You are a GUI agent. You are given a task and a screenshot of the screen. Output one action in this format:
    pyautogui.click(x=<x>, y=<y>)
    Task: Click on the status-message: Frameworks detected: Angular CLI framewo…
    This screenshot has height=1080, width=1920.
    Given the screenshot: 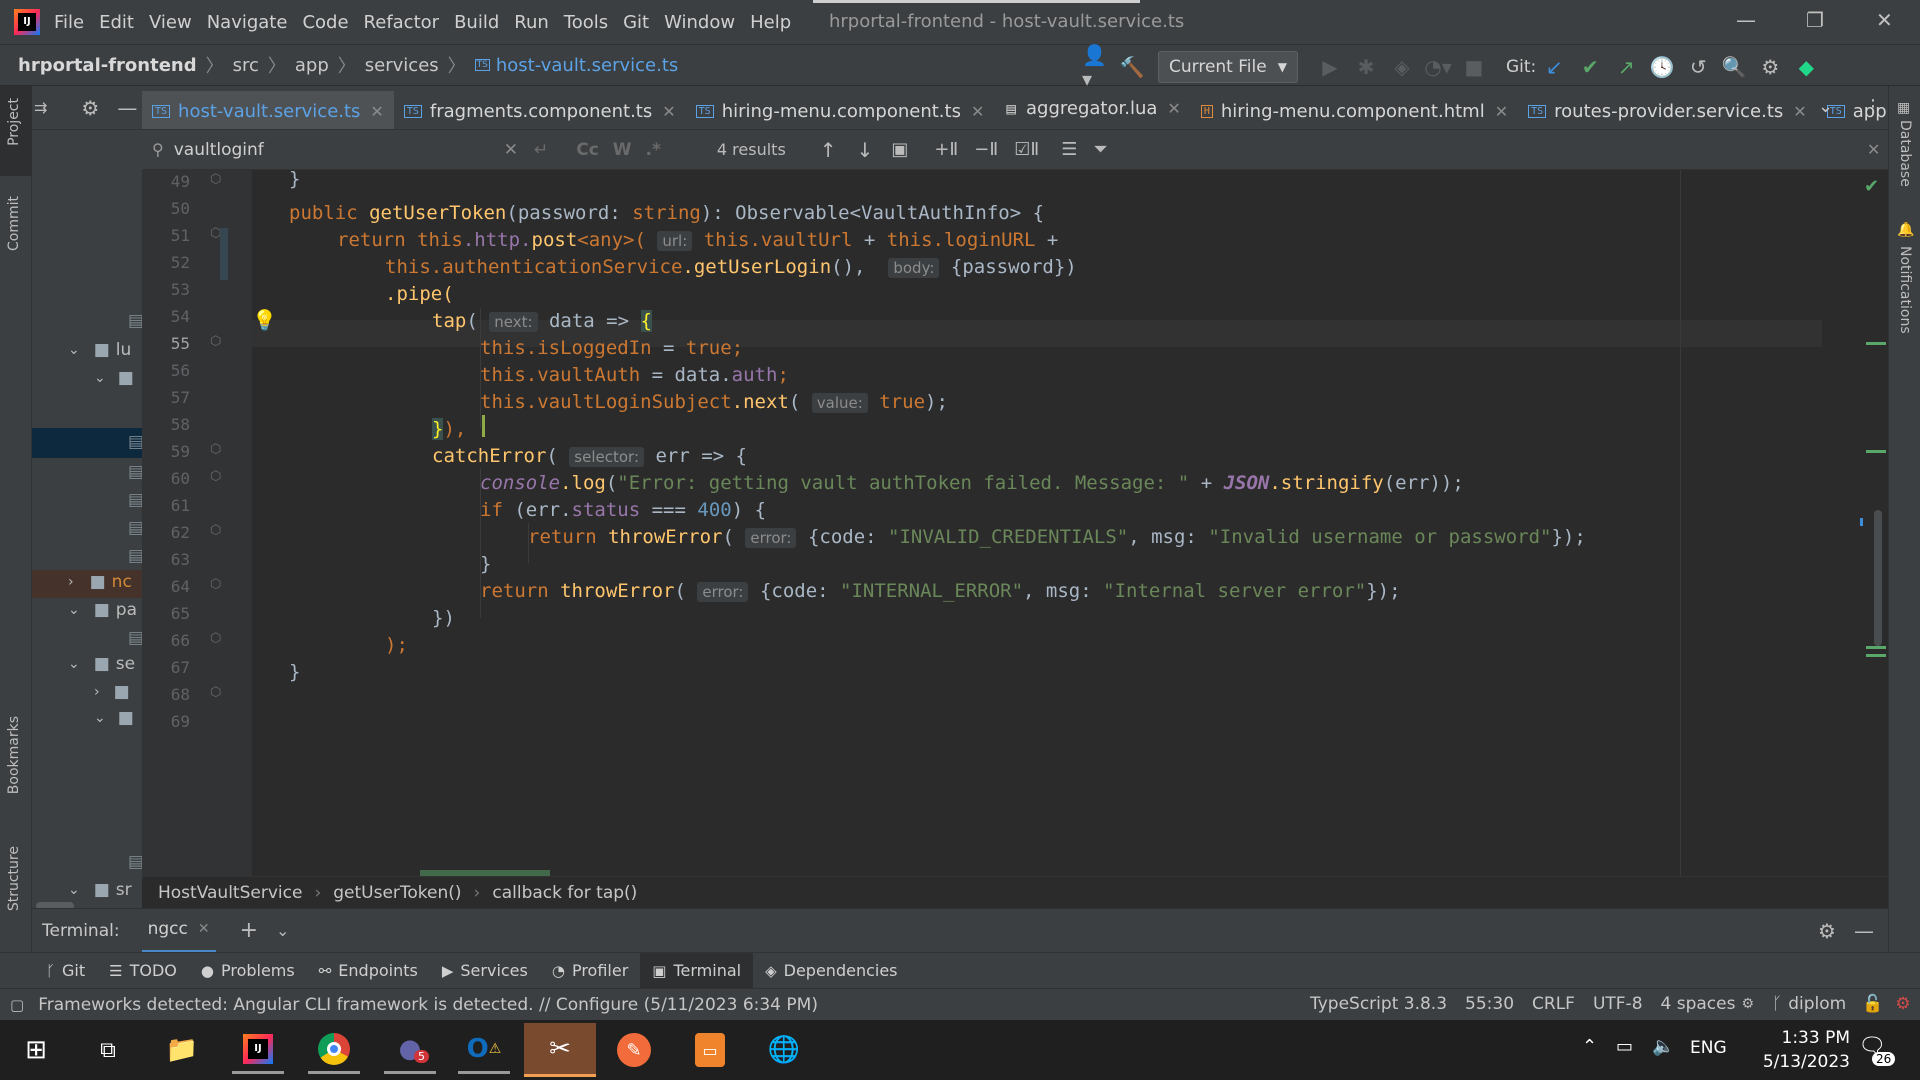 What is the action you would take?
    pyautogui.click(x=428, y=1005)
    